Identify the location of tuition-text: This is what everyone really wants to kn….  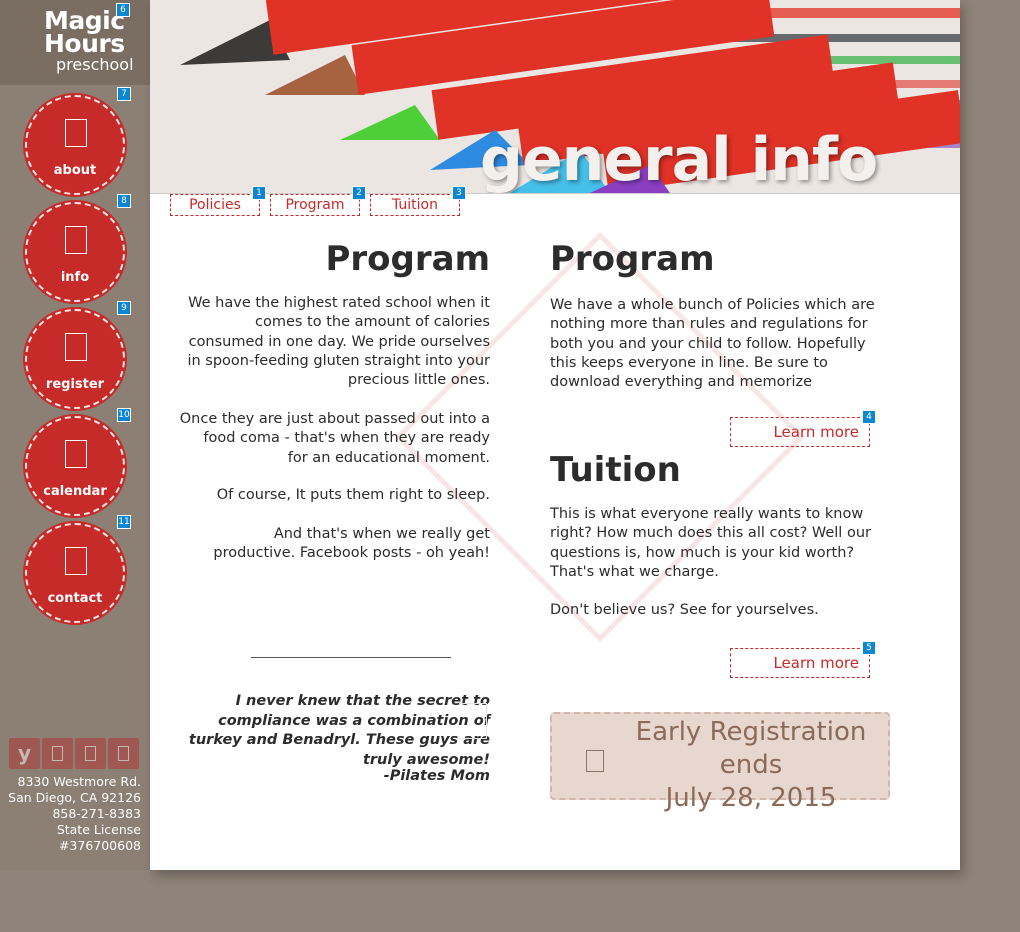
(710, 543).